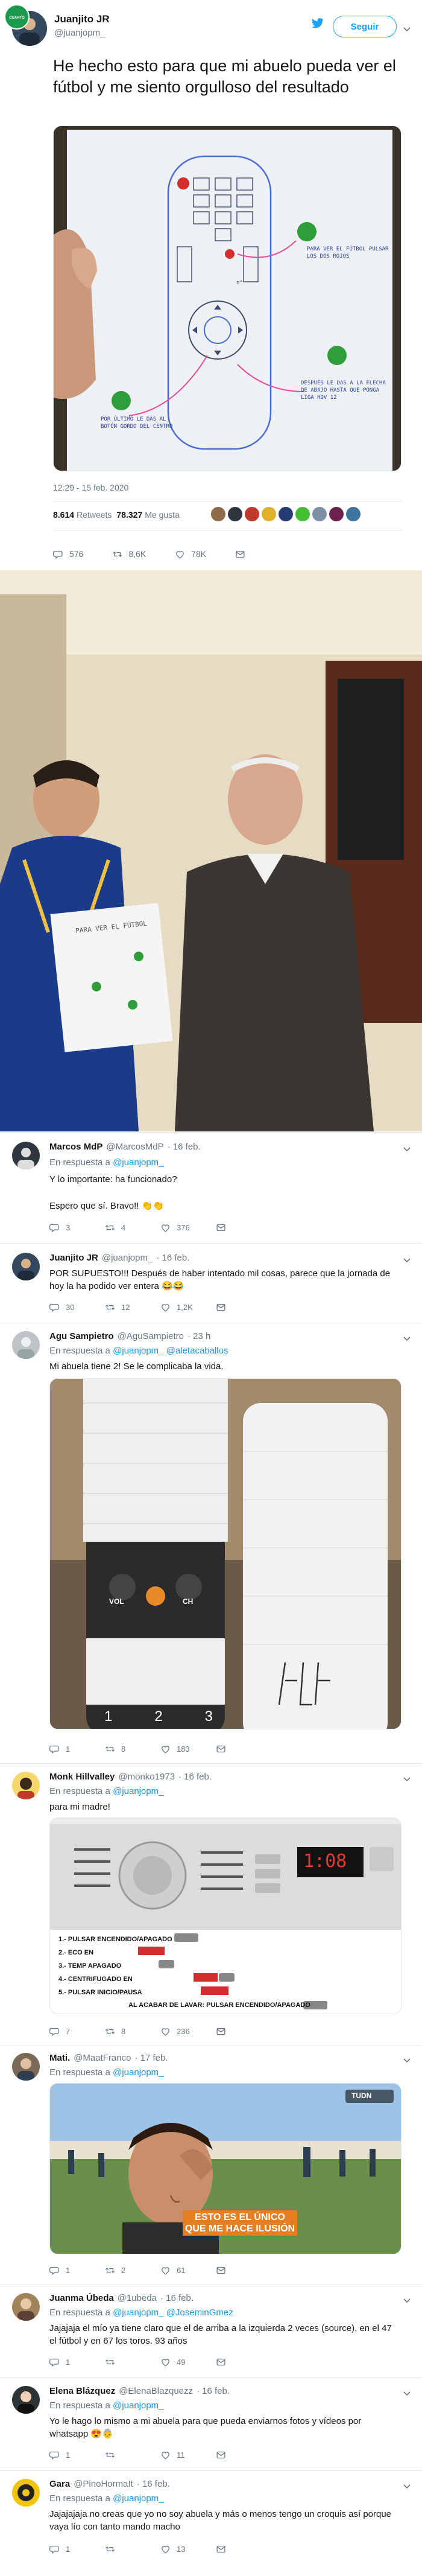  What do you see at coordinates (82, 2391) in the screenshot?
I see `reply-author-name: Elena Blázquez` at bounding box center [82, 2391].